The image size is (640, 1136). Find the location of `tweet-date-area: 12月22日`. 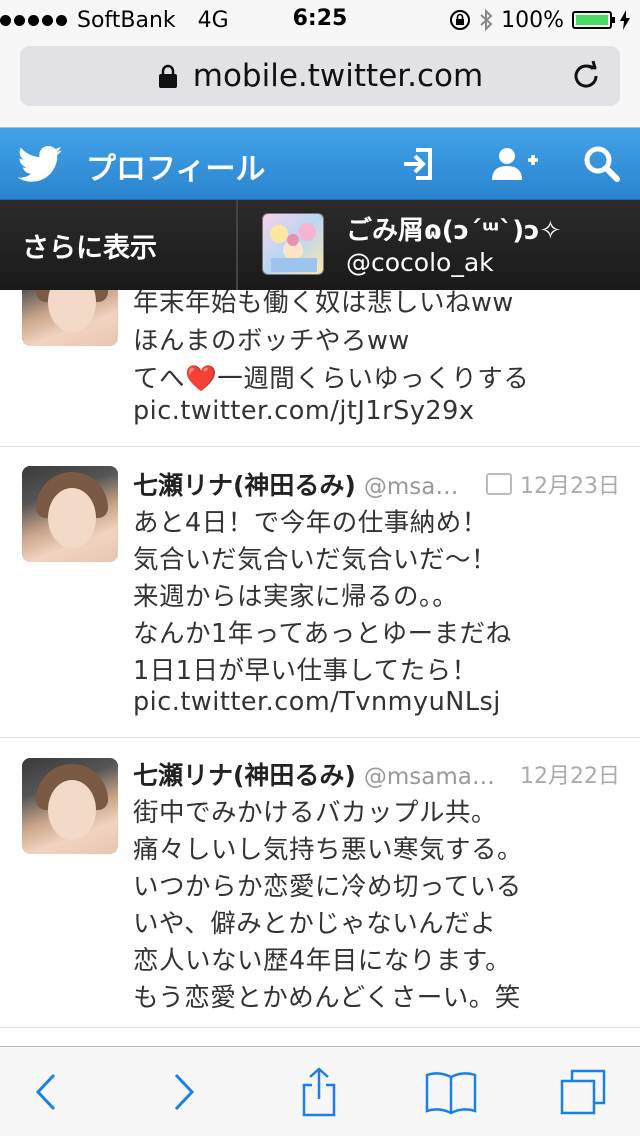

tweet-date-area: 12月22日 is located at coordinates (570, 774).